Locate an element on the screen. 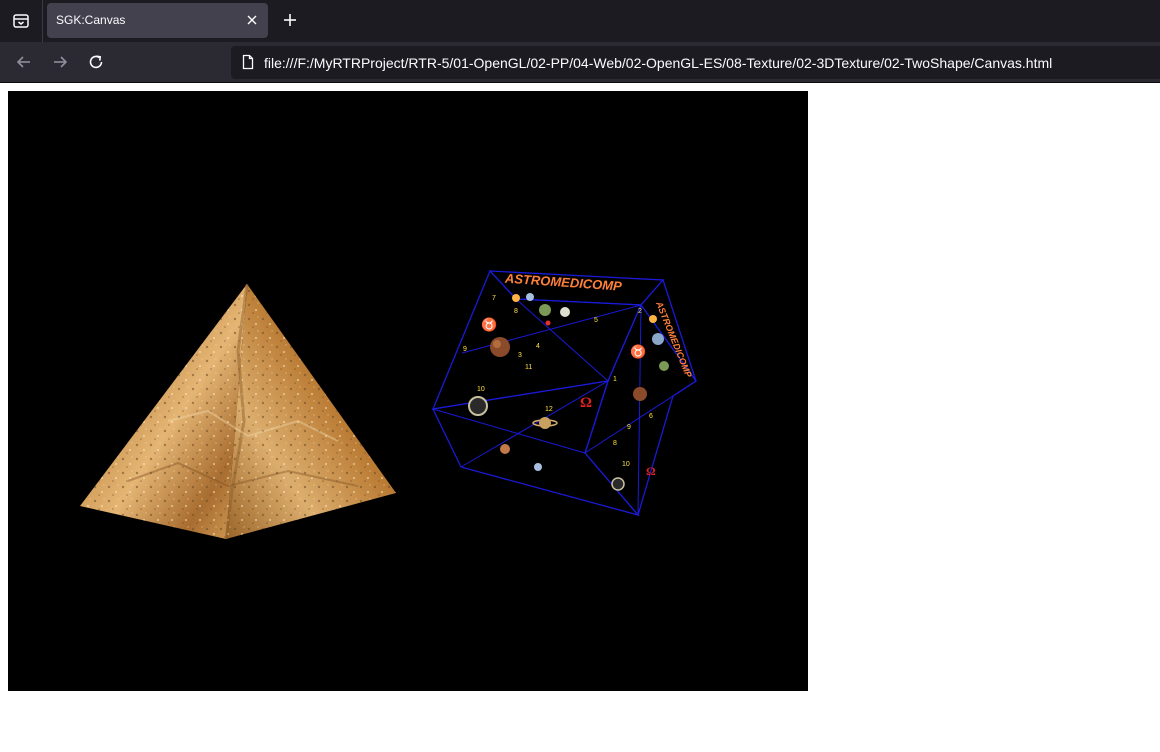 The image size is (1160, 752). plus-icon is located at coordinates (290, 20).